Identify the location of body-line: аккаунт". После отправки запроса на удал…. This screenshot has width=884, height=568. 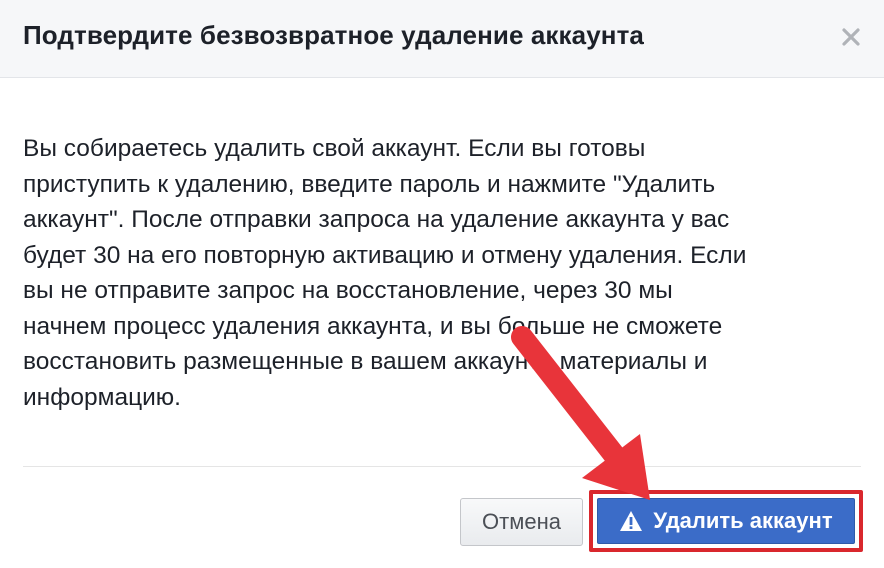
(376, 219).